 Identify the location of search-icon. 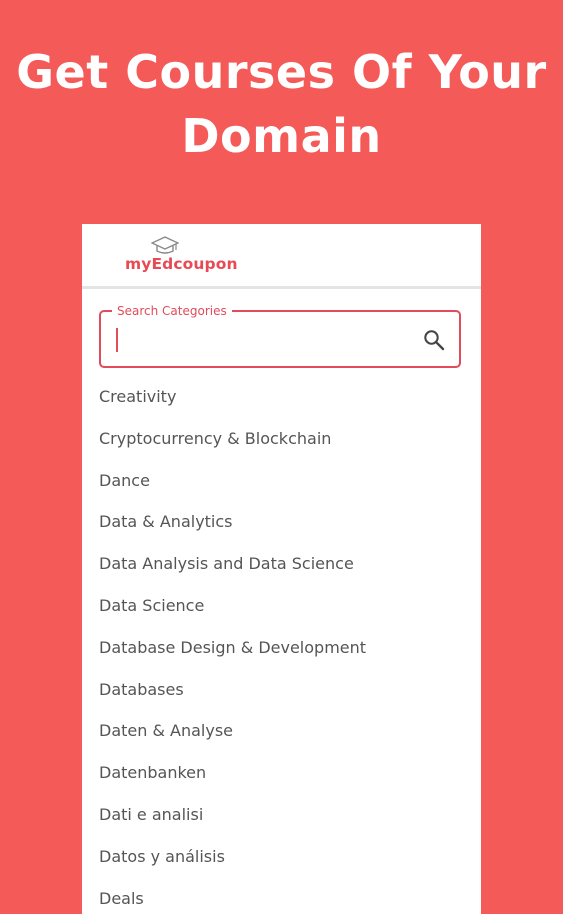
(434, 340).